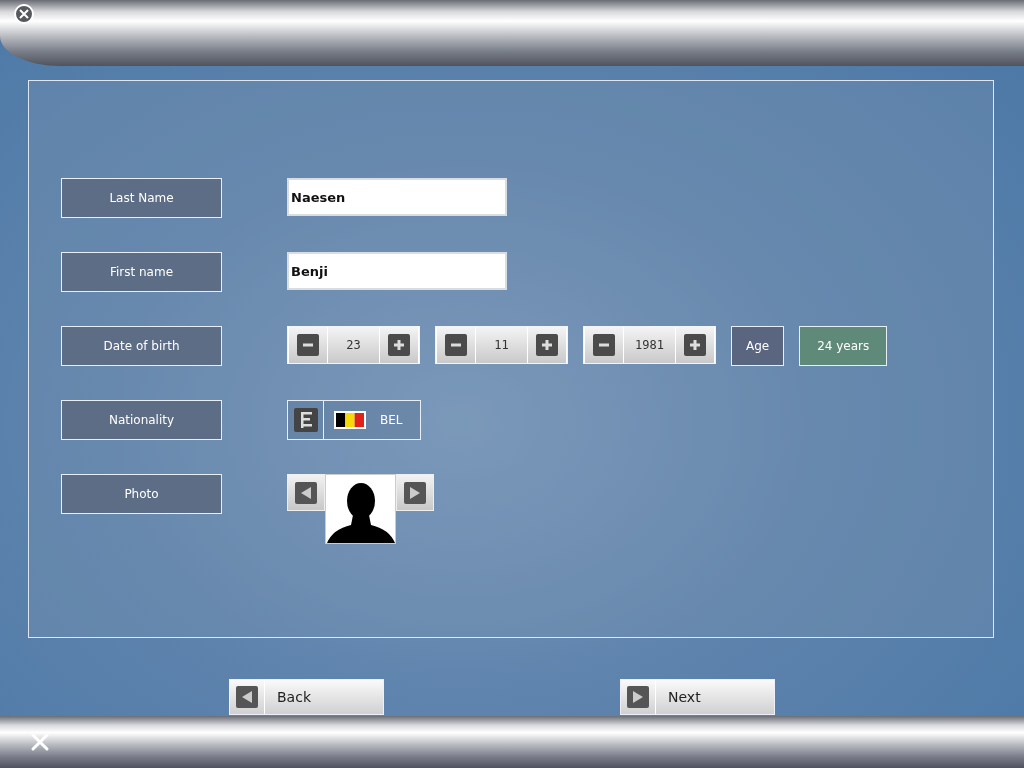 The height and width of the screenshot is (768, 1024). Describe the element at coordinates (141, 198) in the screenshot. I see `field-label: Last Name` at that location.